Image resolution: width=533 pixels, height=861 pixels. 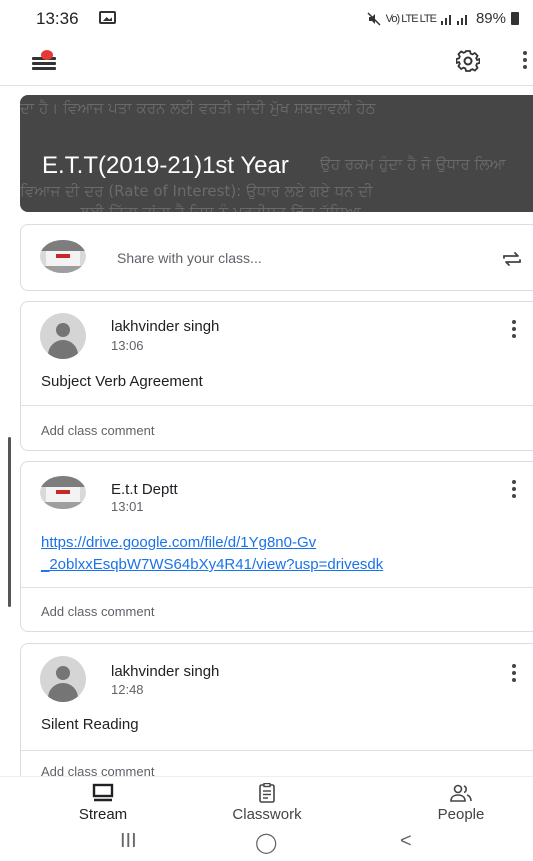 I want to click on home-button: ◯, so click(x=266, y=842).